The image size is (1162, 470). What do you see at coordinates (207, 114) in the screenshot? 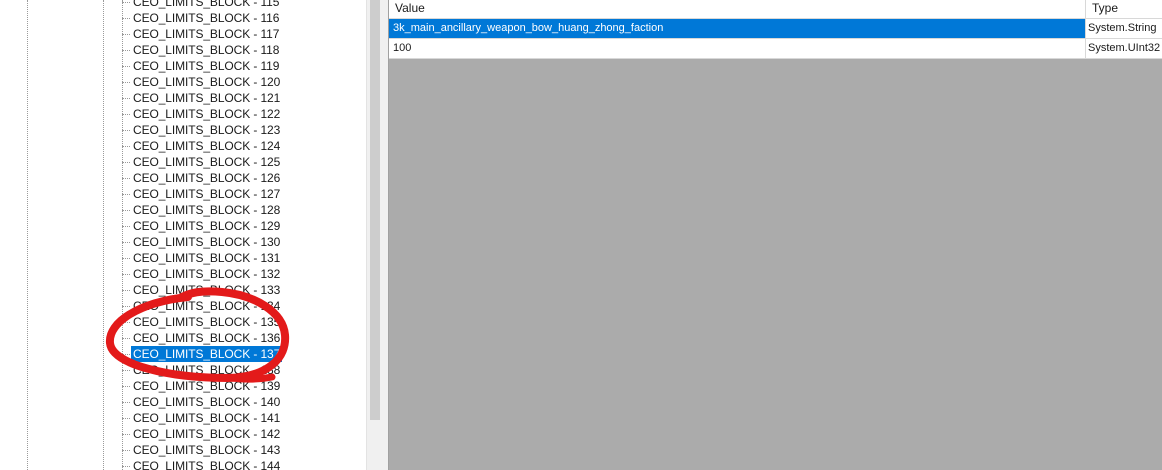
I see `tree-item-label: CEO_LIMITS_BLOCK - 122` at bounding box center [207, 114].